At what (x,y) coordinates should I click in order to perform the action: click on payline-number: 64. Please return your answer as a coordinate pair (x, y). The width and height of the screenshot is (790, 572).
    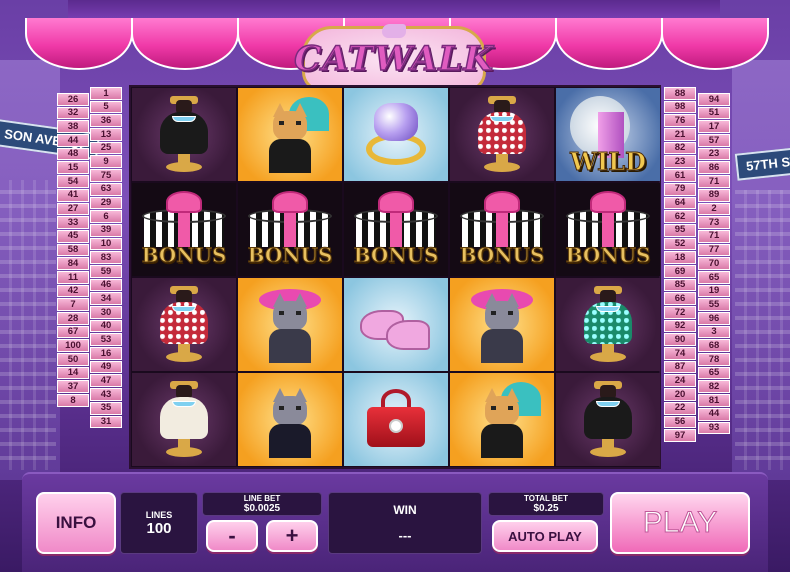
    Looking at the image, I should click on (680, 203).